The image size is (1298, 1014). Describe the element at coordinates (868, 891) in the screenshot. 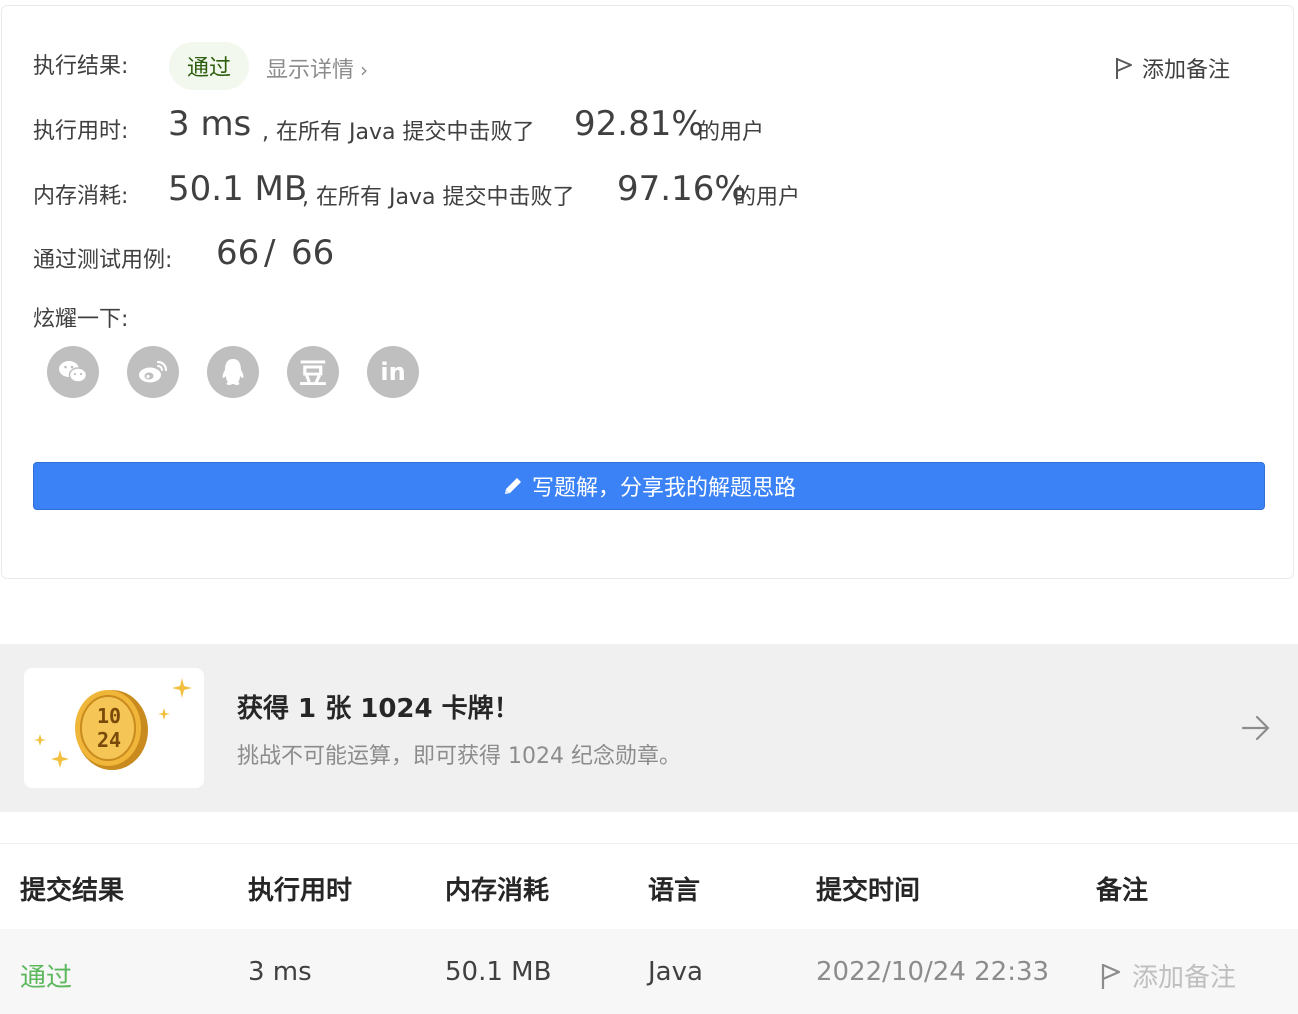

I see `header-time: 提交时间` at that location.